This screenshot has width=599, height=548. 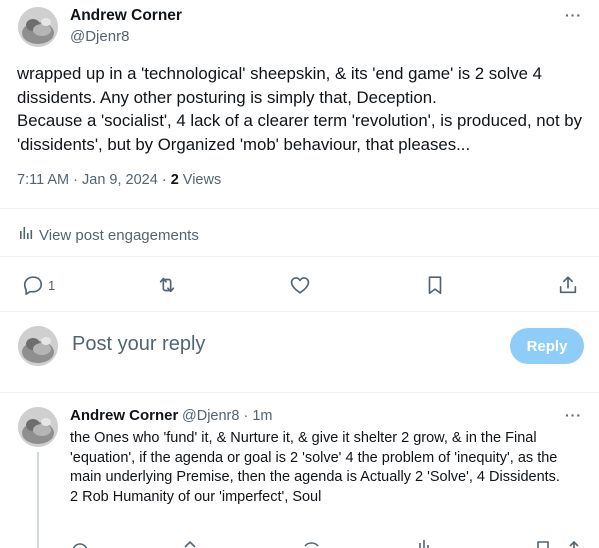 I want to click on reply-icon, so click(x=33, y=285).